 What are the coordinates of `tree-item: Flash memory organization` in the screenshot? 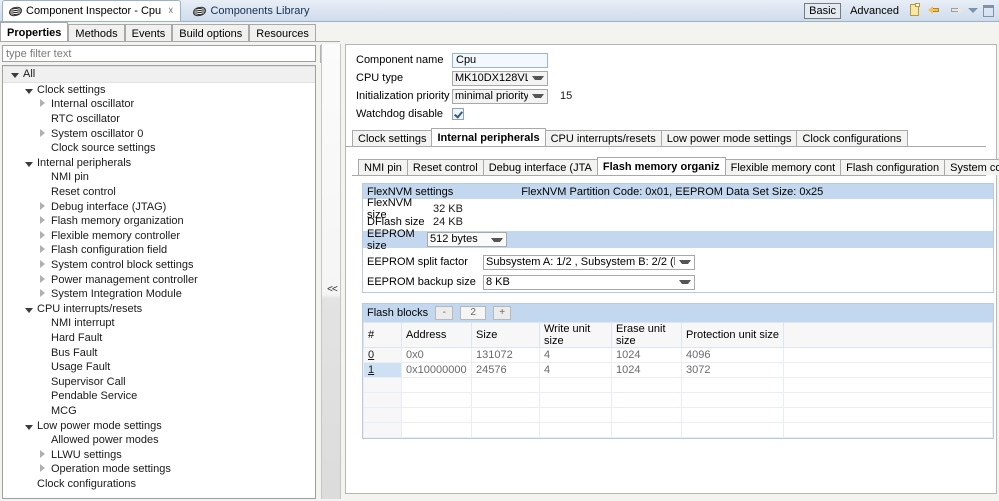 It's located at (159, 221).